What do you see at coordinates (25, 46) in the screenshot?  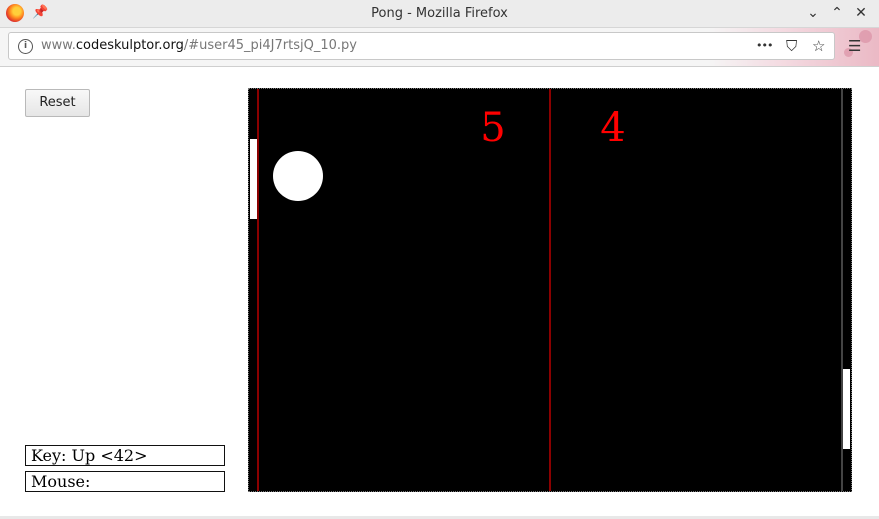 I see `site-info-icon: i` at bounding box center [25, 46].